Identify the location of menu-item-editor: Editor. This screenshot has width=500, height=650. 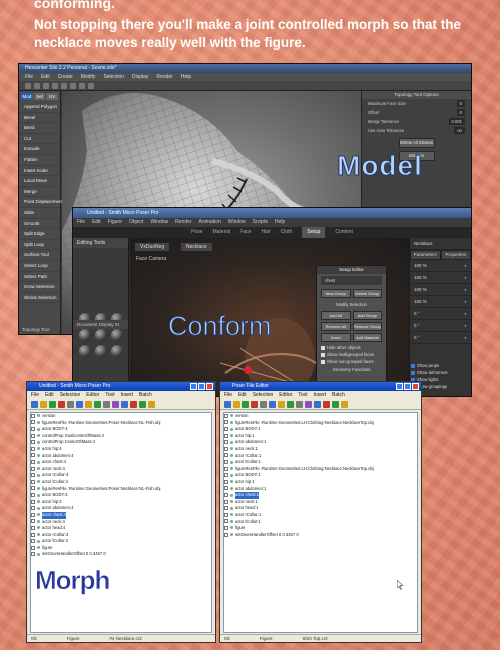
(285, 395).